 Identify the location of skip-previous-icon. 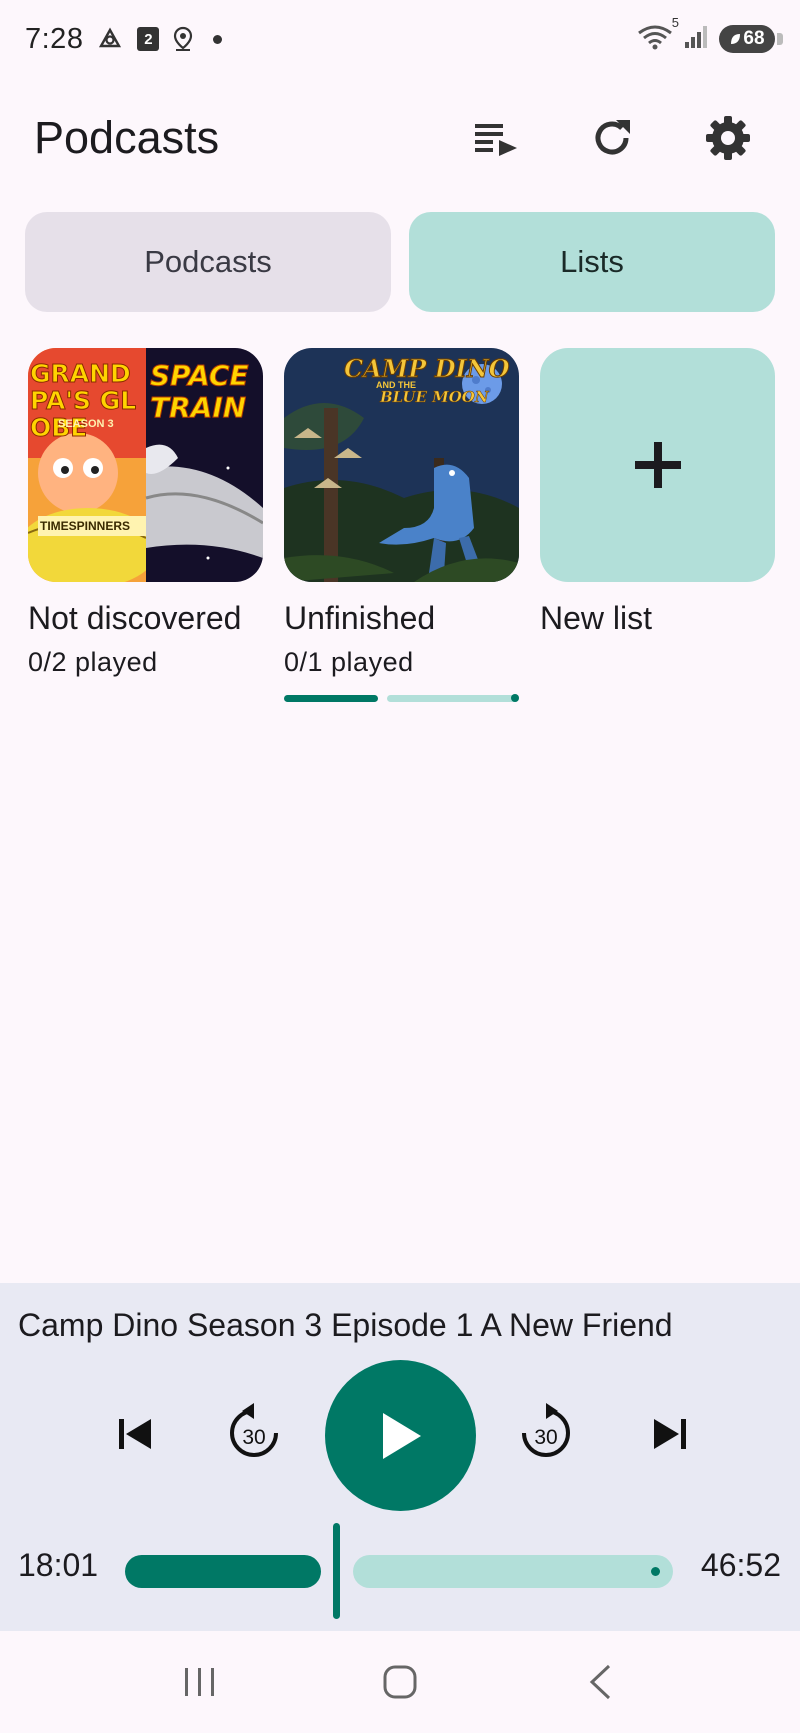
(135, 1434).